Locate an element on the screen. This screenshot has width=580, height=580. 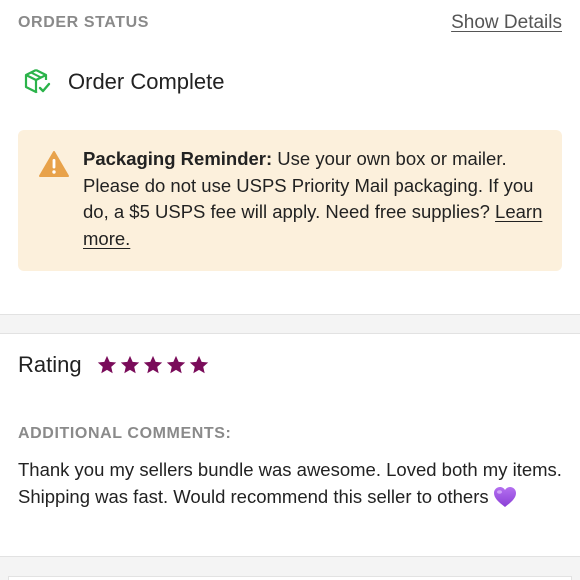
show-details-link: Show Details is located at coordinates (506, 23).